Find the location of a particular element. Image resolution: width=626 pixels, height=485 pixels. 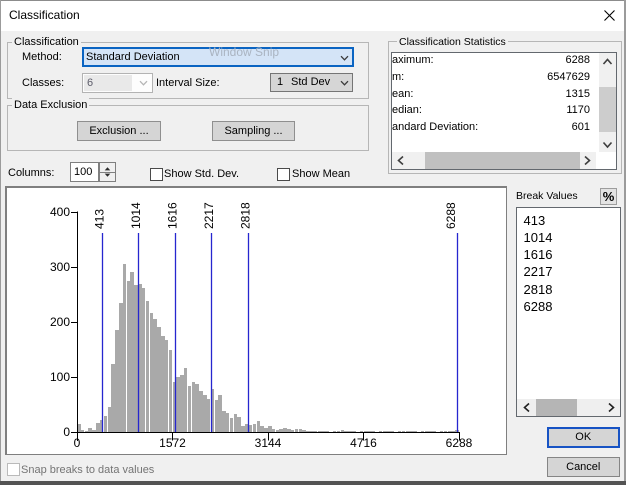

svg-text: 1014 is located at coordinates (136, 215).